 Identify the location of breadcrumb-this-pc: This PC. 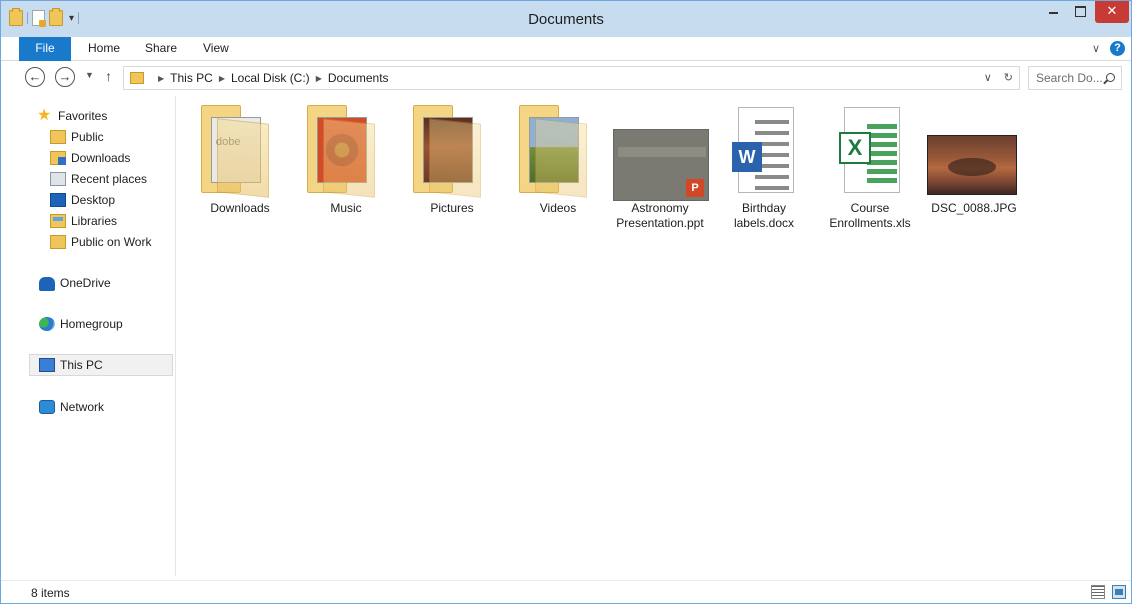
(191, 78).